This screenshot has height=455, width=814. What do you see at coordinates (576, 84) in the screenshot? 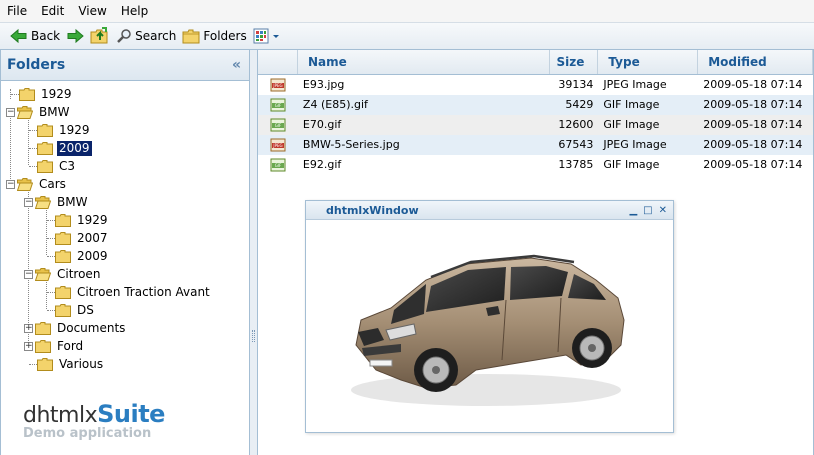
I see `file-size: 39134` at bounding box center [576, 84].